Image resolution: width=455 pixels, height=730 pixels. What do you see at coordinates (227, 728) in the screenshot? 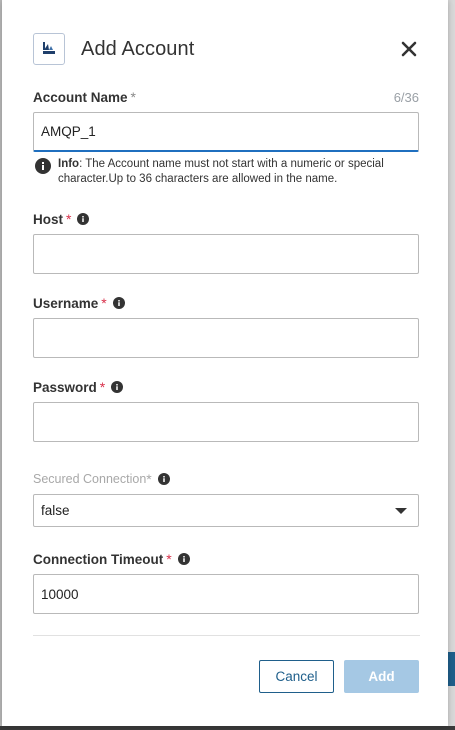
I see `background-bottom-bar` at bounding box center [227, 728].